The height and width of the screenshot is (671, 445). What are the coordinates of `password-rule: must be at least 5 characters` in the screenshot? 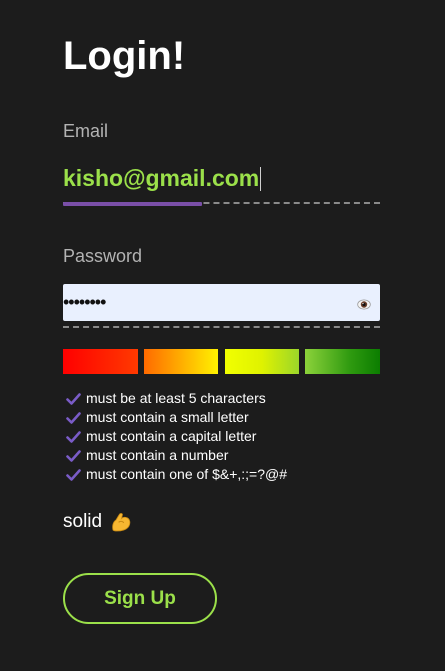 It's located at (176, 398).